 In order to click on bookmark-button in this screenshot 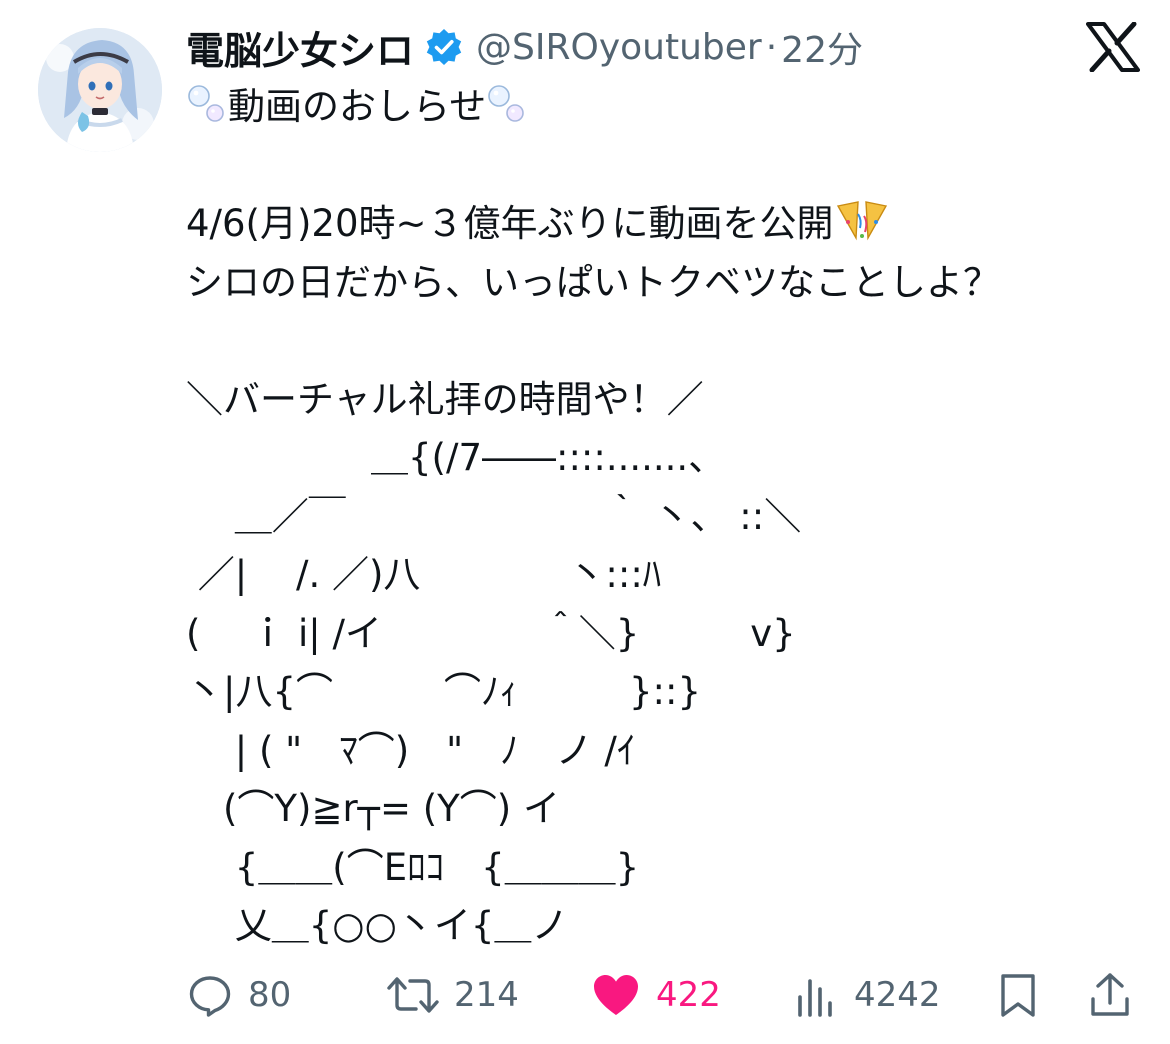, I will do `click(1018, 995)`.